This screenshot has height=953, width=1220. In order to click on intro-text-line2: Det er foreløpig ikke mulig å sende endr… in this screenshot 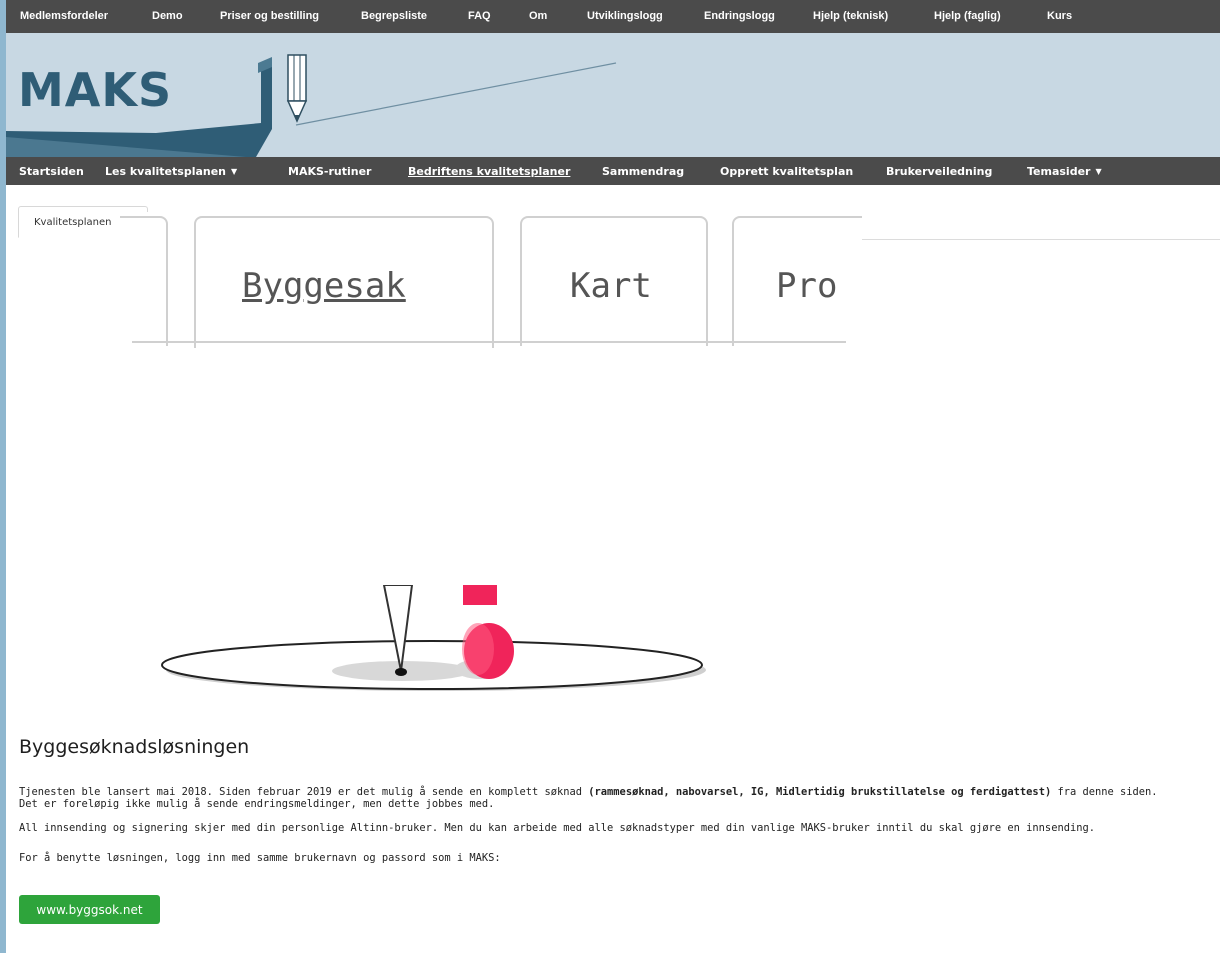, I will do `click(257, 804)`.